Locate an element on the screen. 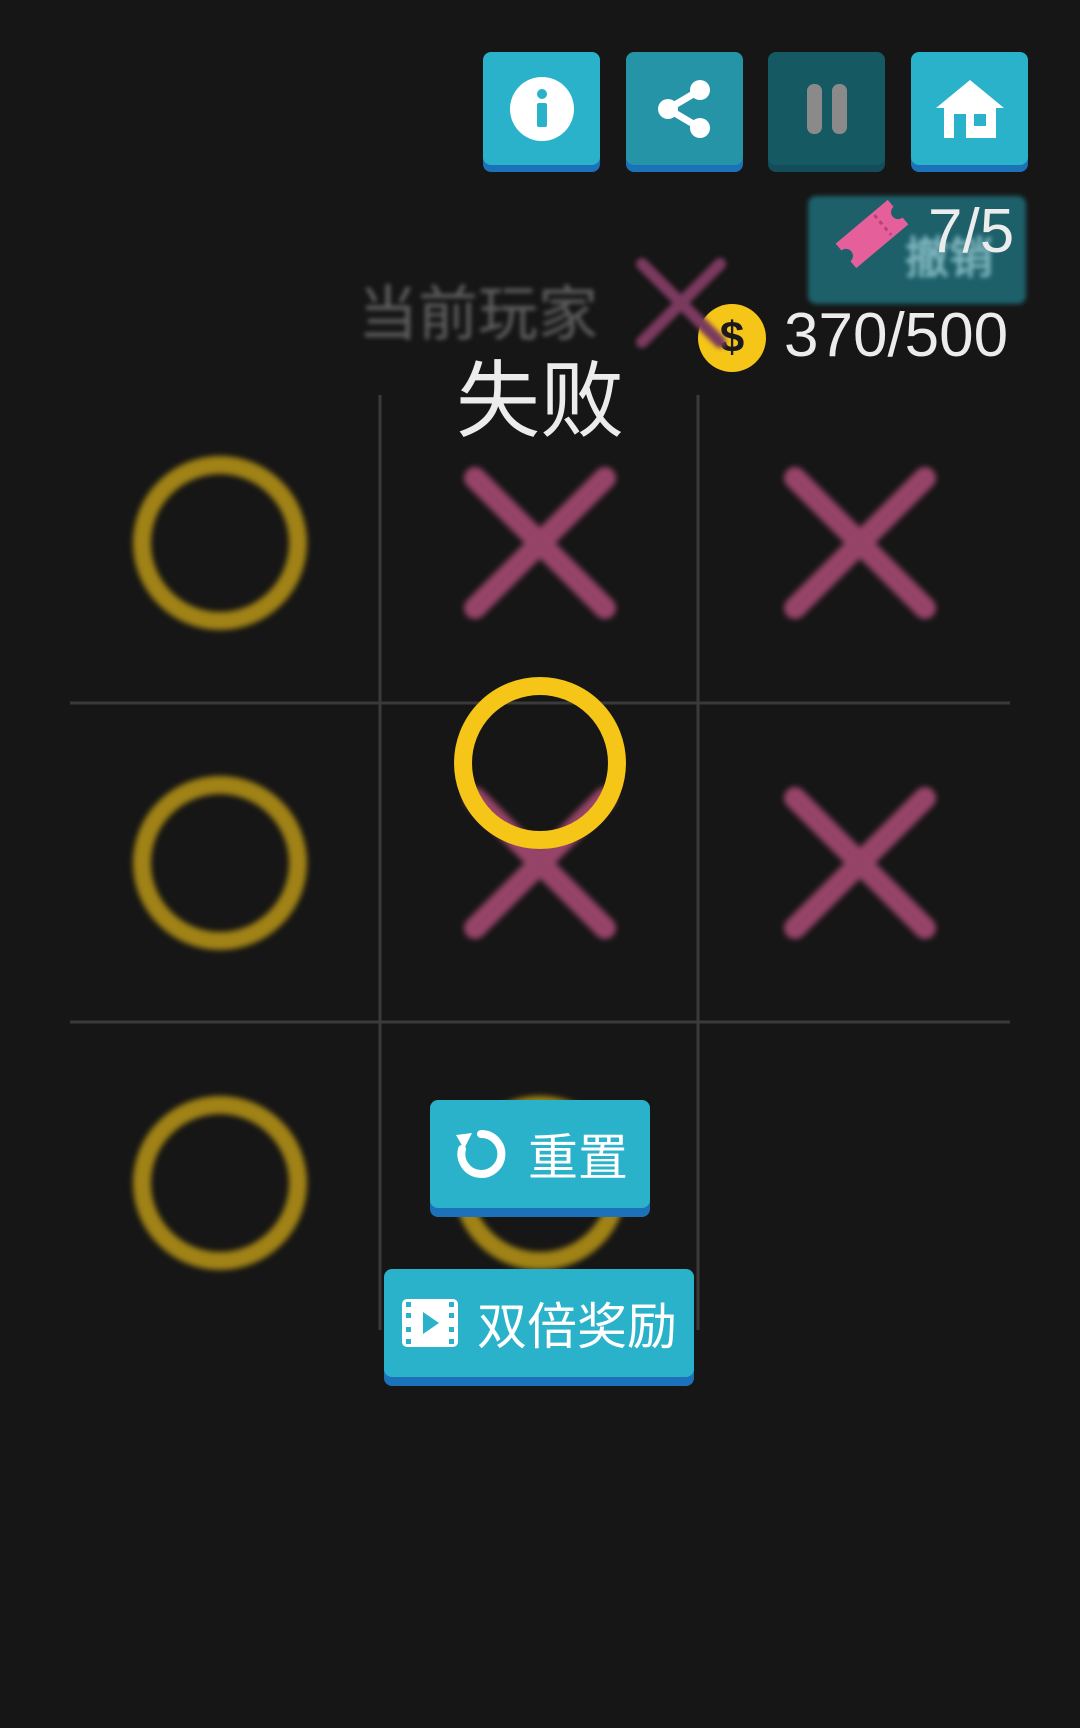 This screenshot has height=1728, width=1080. info-button is located at coordinates (541, 108).